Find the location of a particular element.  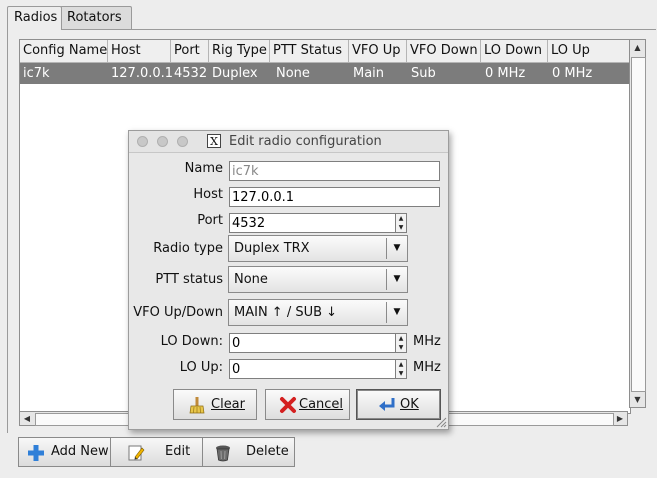

name-label: Name is located at coordinates (203, 168).